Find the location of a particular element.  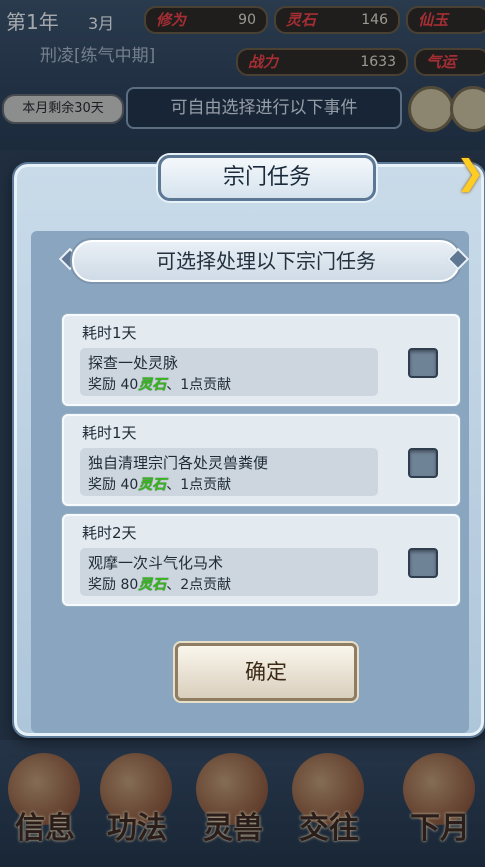

dialog-subtitle: 可选择处理以下宗门任务 is located at coordinates (266, 261).